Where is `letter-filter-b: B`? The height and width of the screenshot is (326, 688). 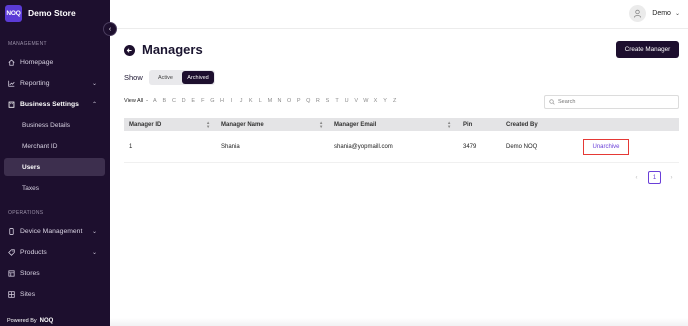 letter-filter-b: B is located at coordinates (165, 101).